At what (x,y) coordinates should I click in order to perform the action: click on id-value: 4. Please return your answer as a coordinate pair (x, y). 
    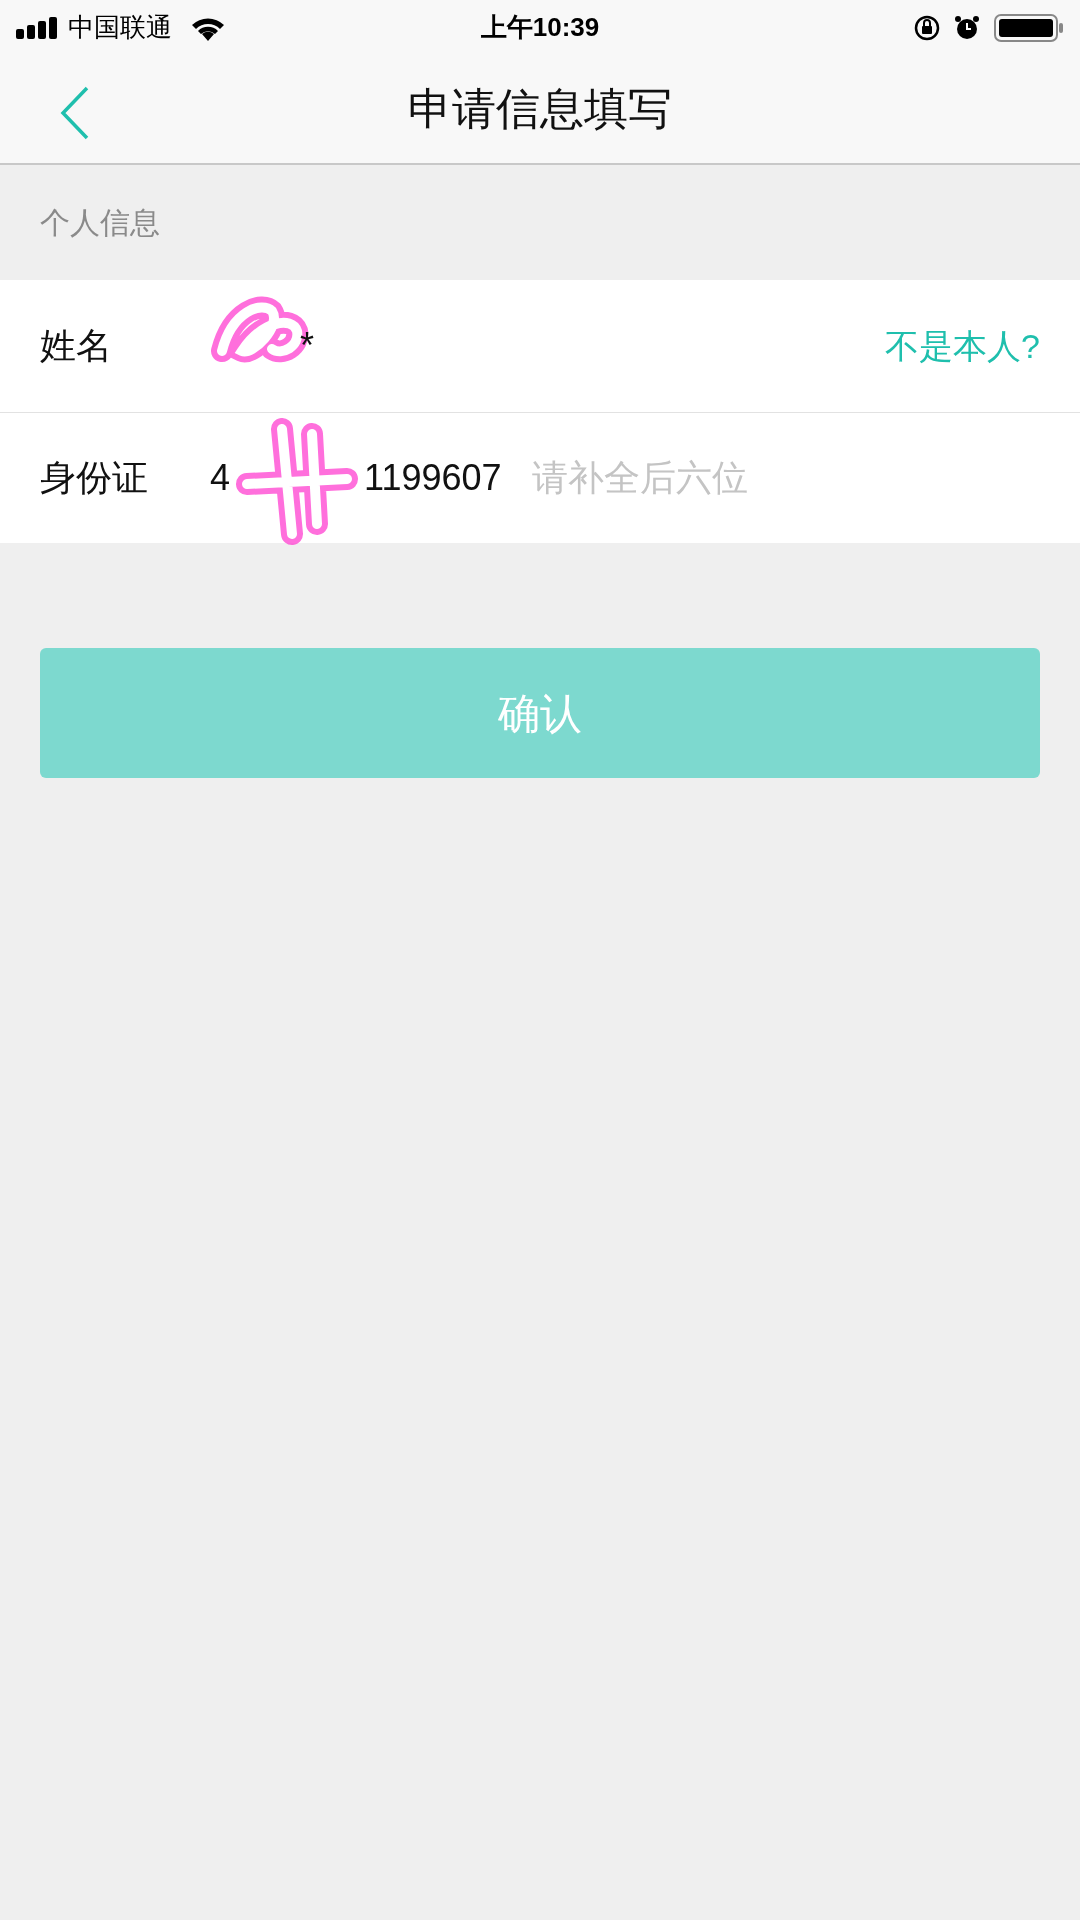
    Looking at the image, I should click on (220, 478).